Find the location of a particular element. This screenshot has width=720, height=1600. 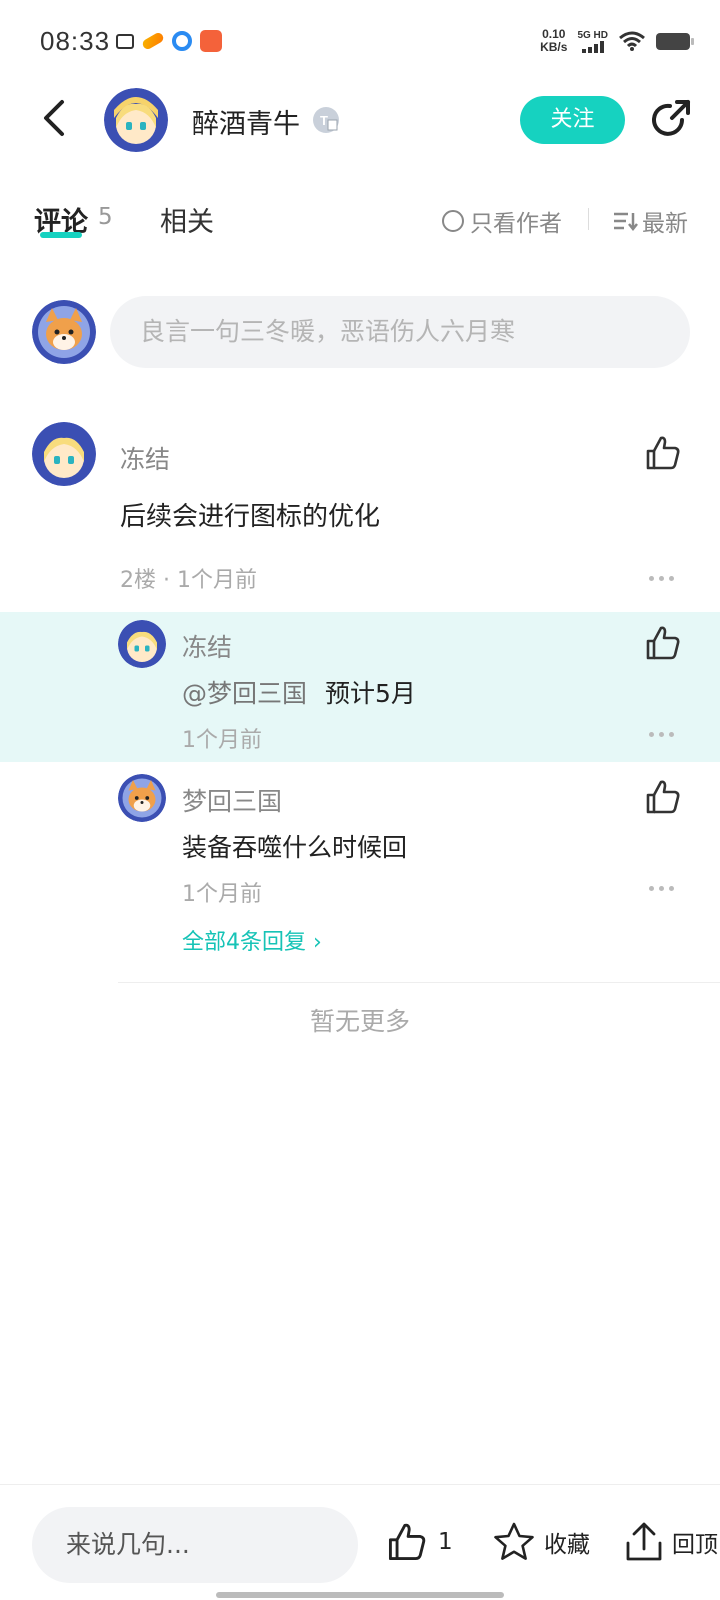

comment-divider is located at coordinates (419, 982).